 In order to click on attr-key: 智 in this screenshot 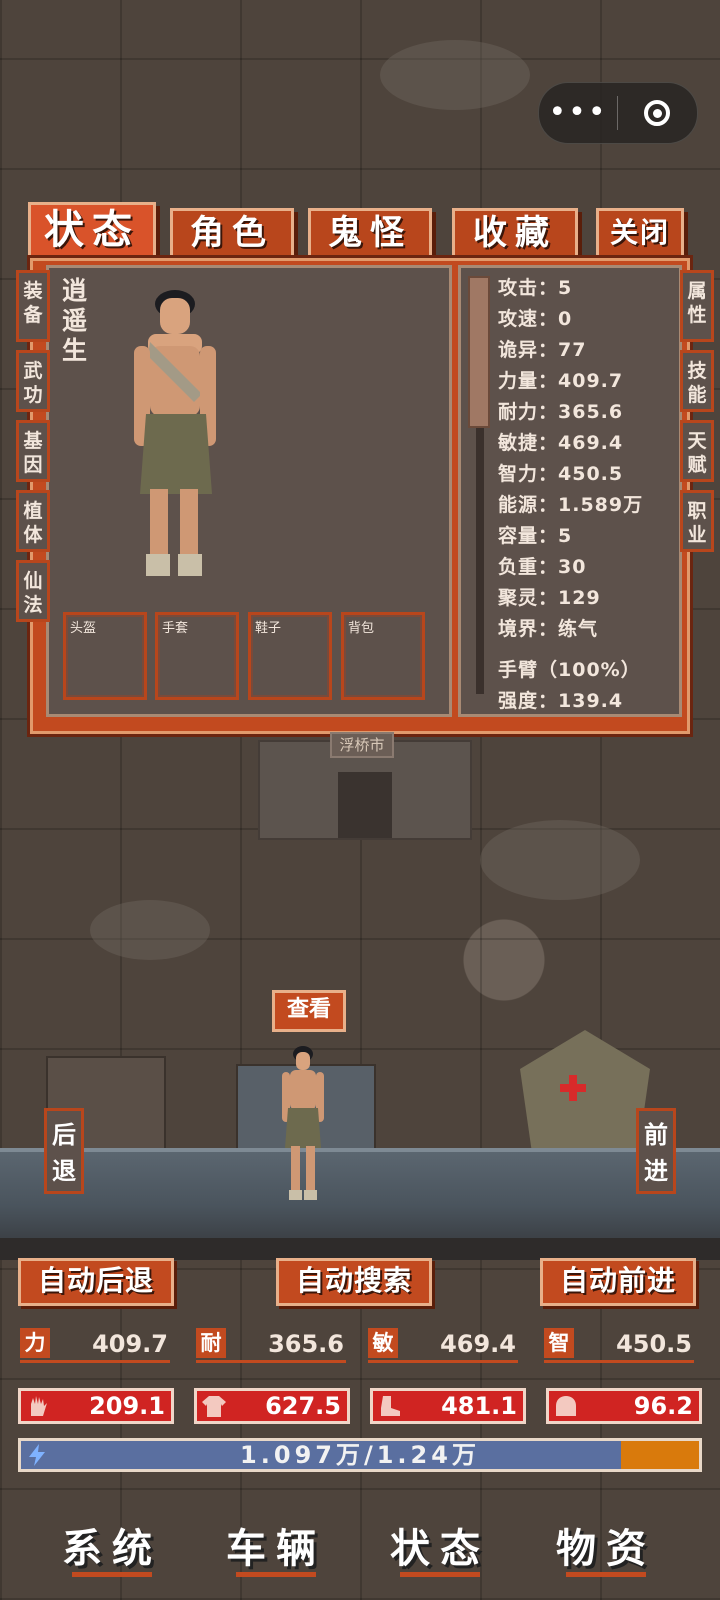, I will do `click(559, 1343)`.